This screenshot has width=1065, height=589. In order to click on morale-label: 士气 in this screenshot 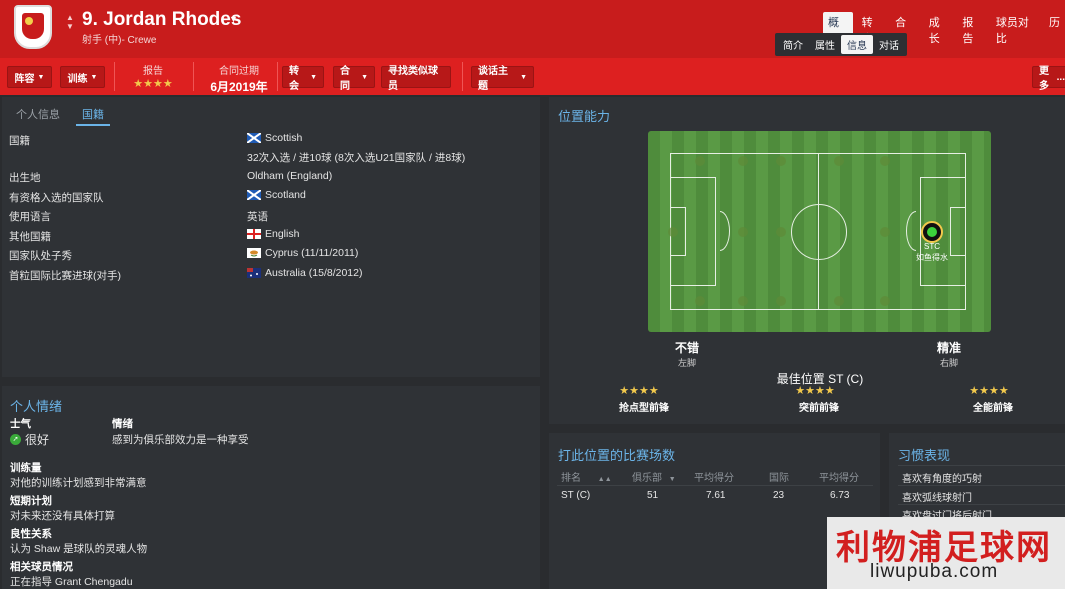, I will do `click(20, 424)`.